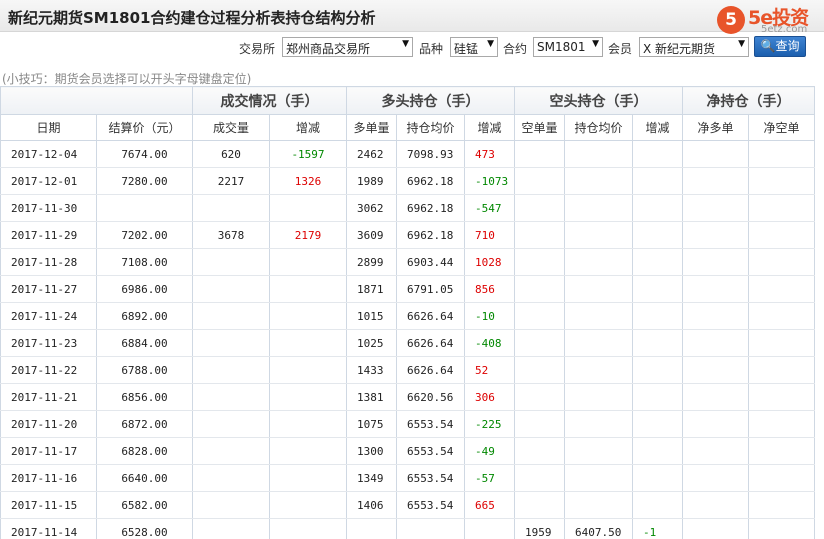  What do you see at coordinates (231, 235) in the screenshot?
I see `table-cell: 3678` at bounding box center [231, 235].